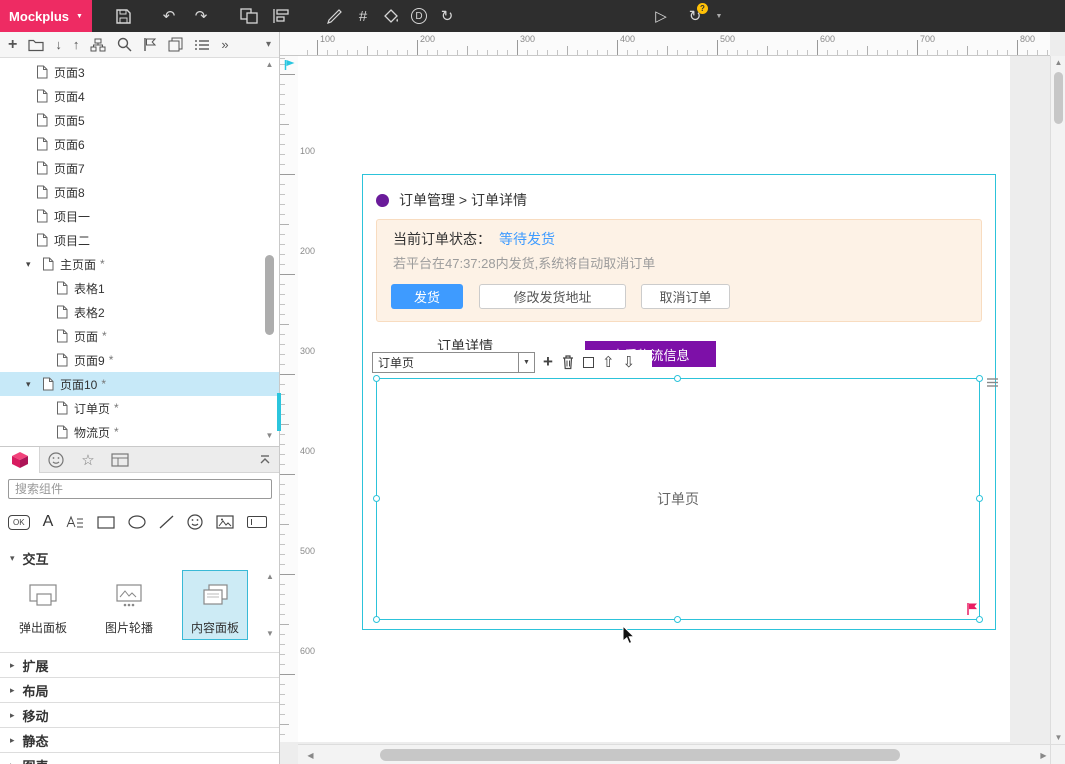 Image resolution: width=1065 pixels, height=764 pixels. What do you see at coordinates (265, 460) in the screenshot?
I see `collapse-components-button` at bounding box center [265, 460].